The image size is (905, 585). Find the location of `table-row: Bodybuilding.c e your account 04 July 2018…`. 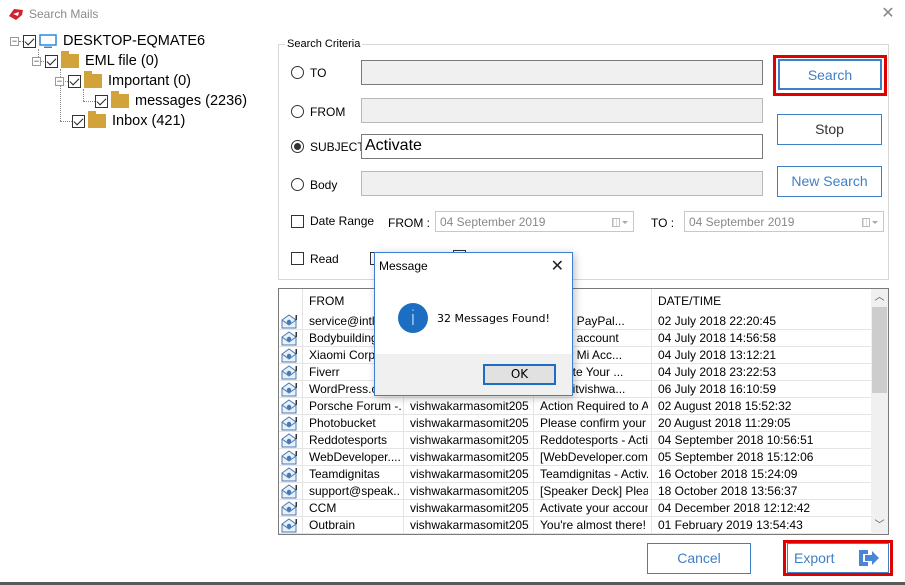

table-row: Bodybuilding.c e your account 04 July 2018… is located at coordinates (575, 338).